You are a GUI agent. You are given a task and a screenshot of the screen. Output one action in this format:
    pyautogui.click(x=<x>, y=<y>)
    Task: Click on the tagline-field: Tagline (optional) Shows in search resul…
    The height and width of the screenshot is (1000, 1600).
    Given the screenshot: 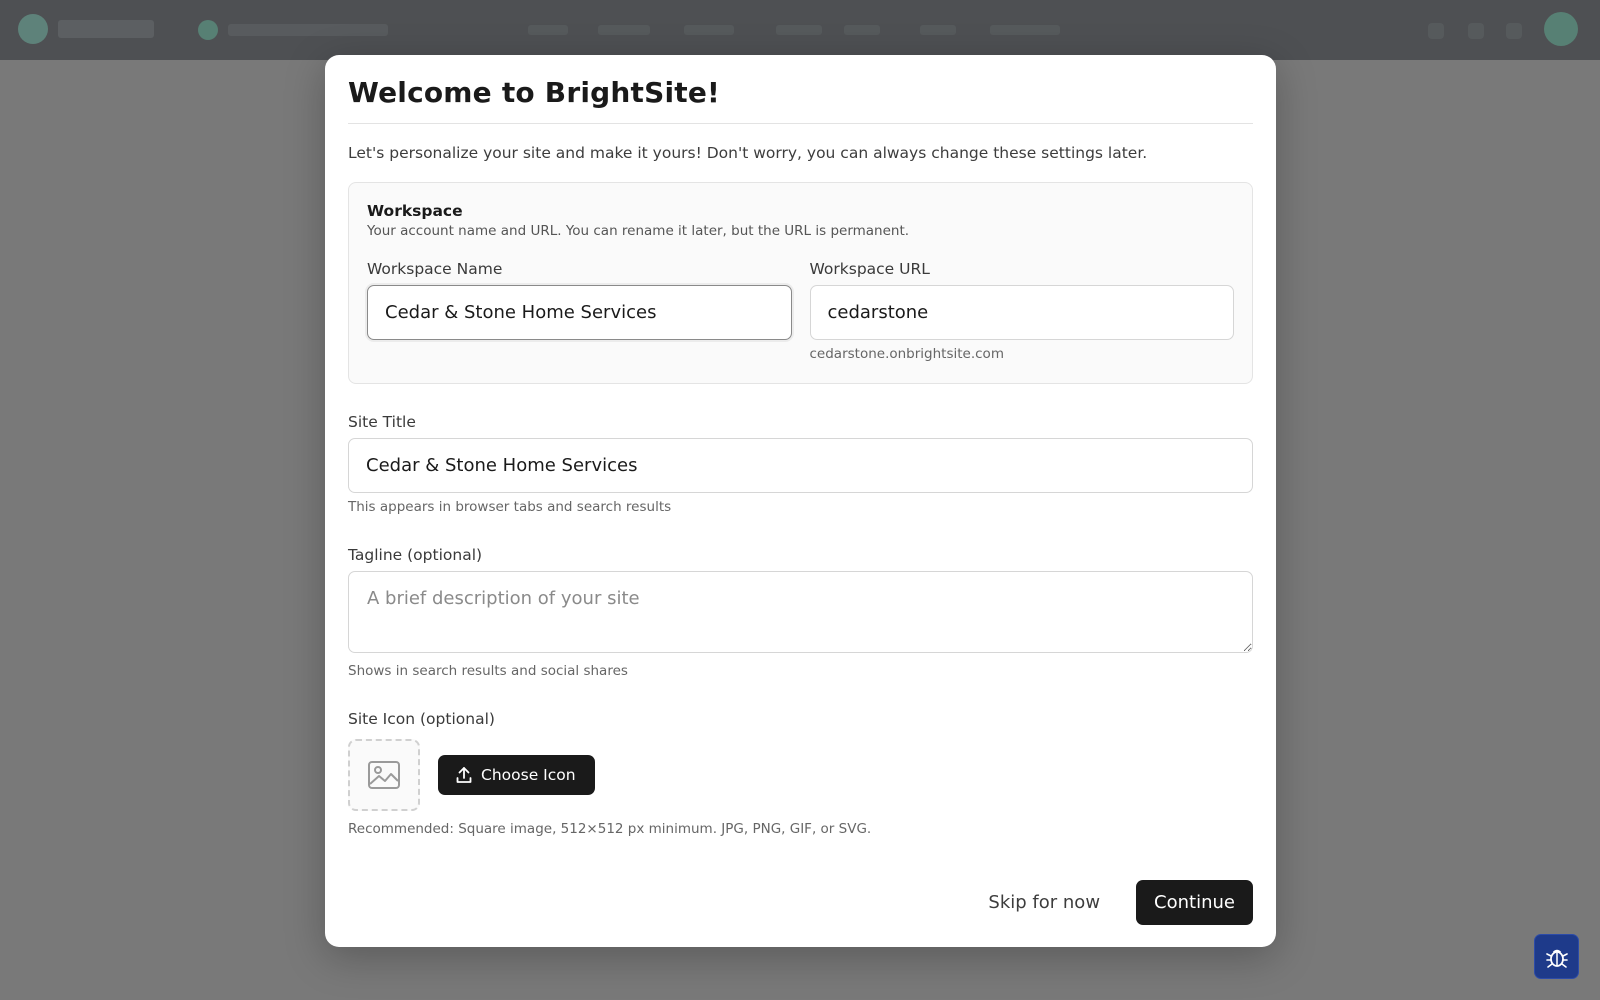 What is the action you would take?
    pyautogui.click(x=800, y=612)
    